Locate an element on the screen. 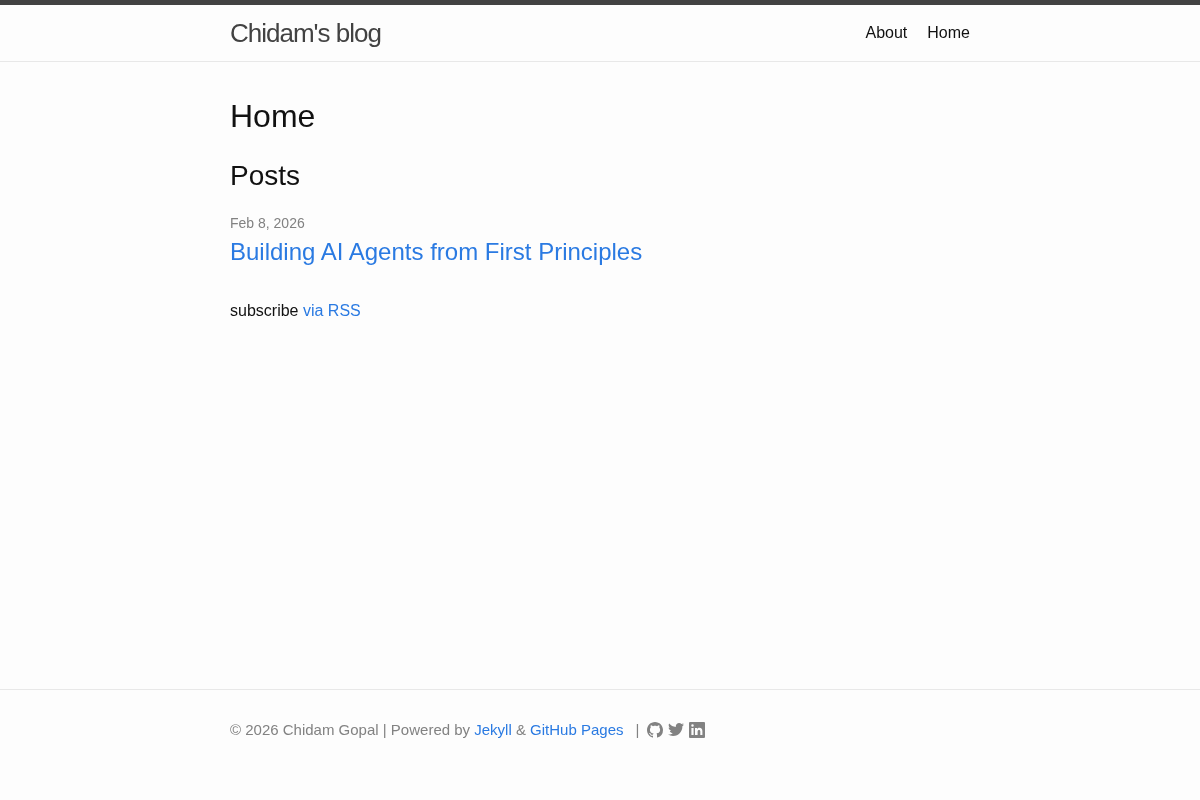 The width and height of the screenshot is (1200, 800). bird-icon is located at coordinates (676, 730).